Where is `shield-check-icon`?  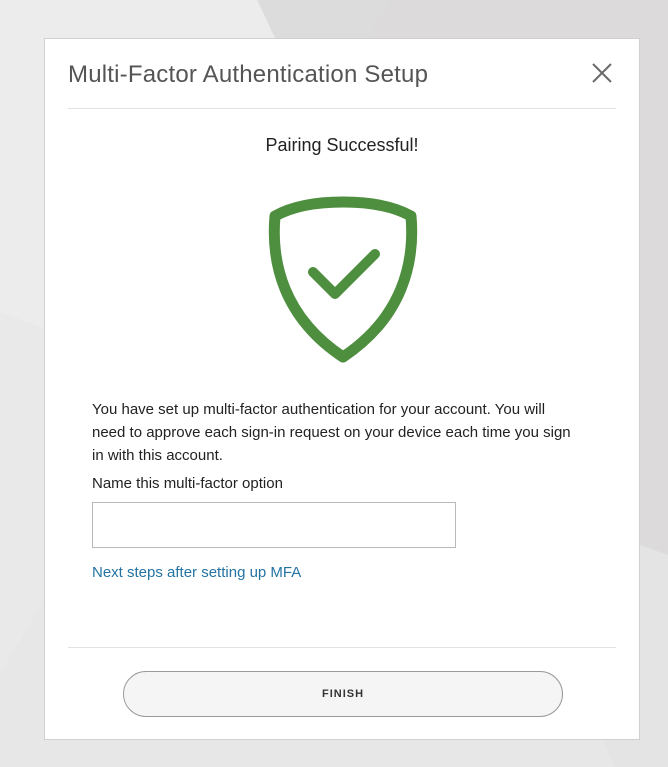 shield-check-icon is located at coordinates (343, 279).